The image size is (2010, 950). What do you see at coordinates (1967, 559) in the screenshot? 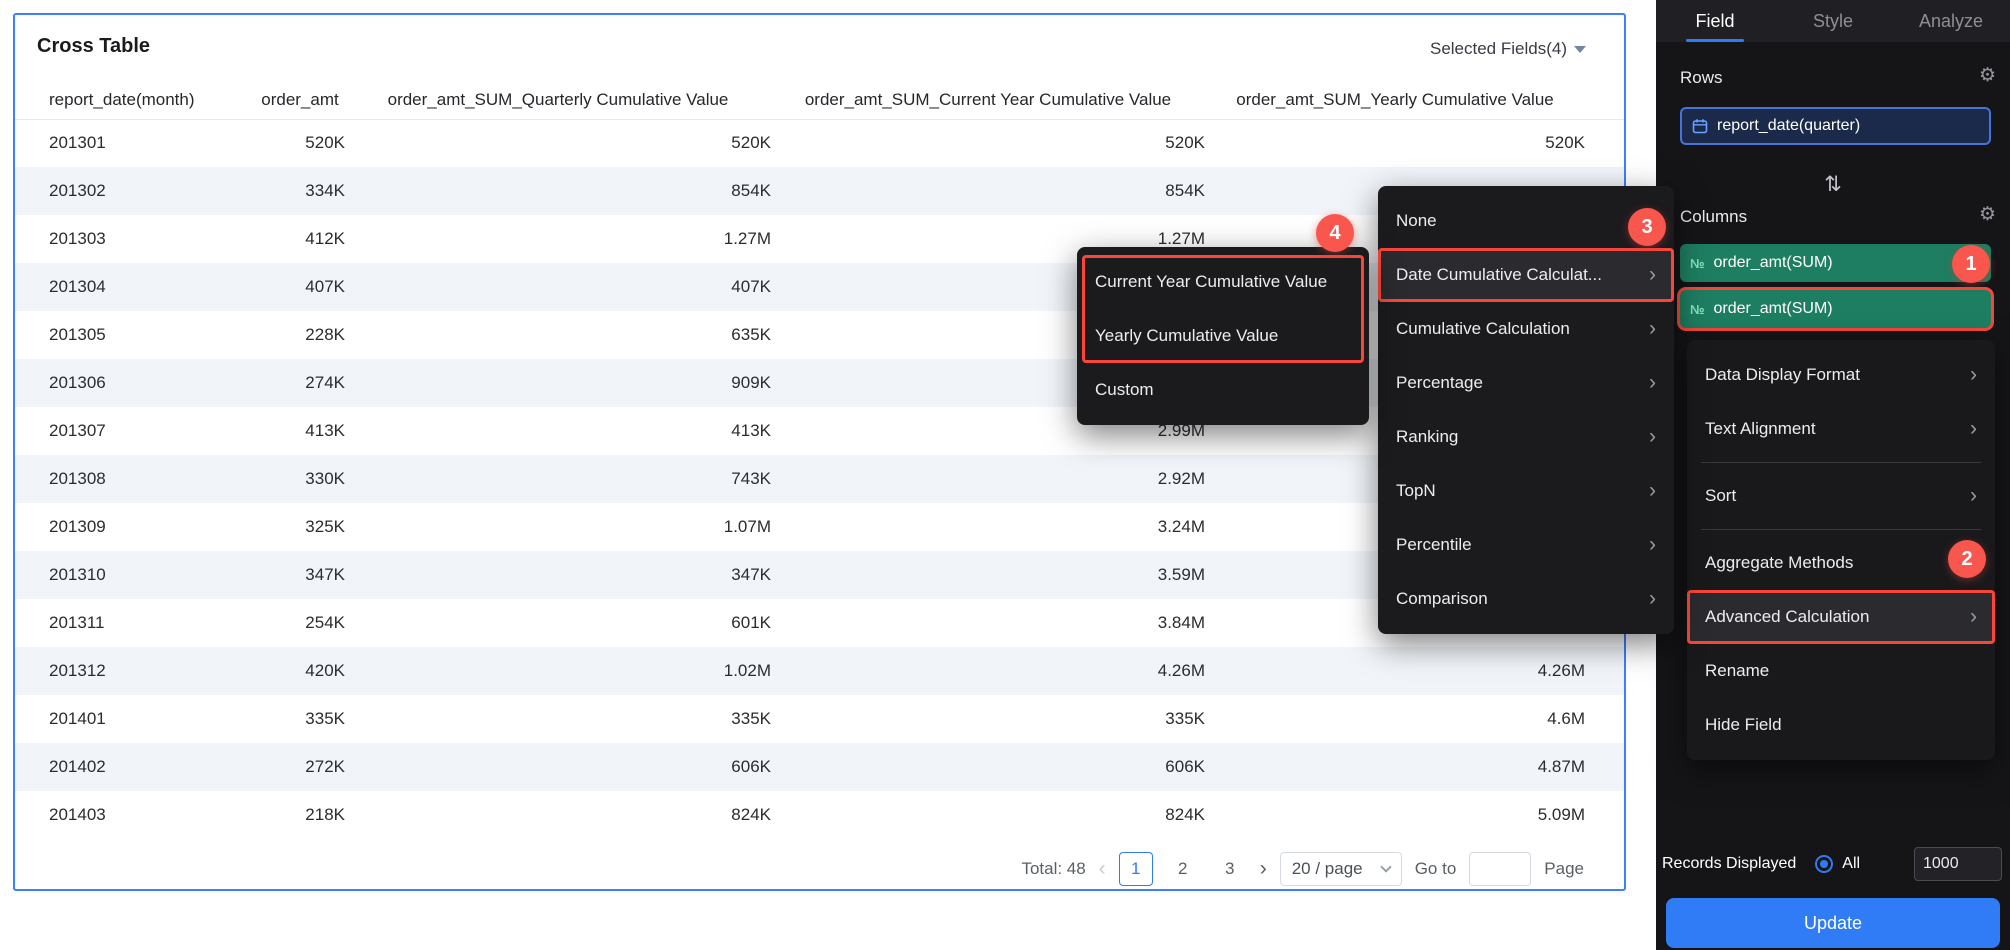
I see `step-badge-2: 2` at bounding box center [1967, 559].